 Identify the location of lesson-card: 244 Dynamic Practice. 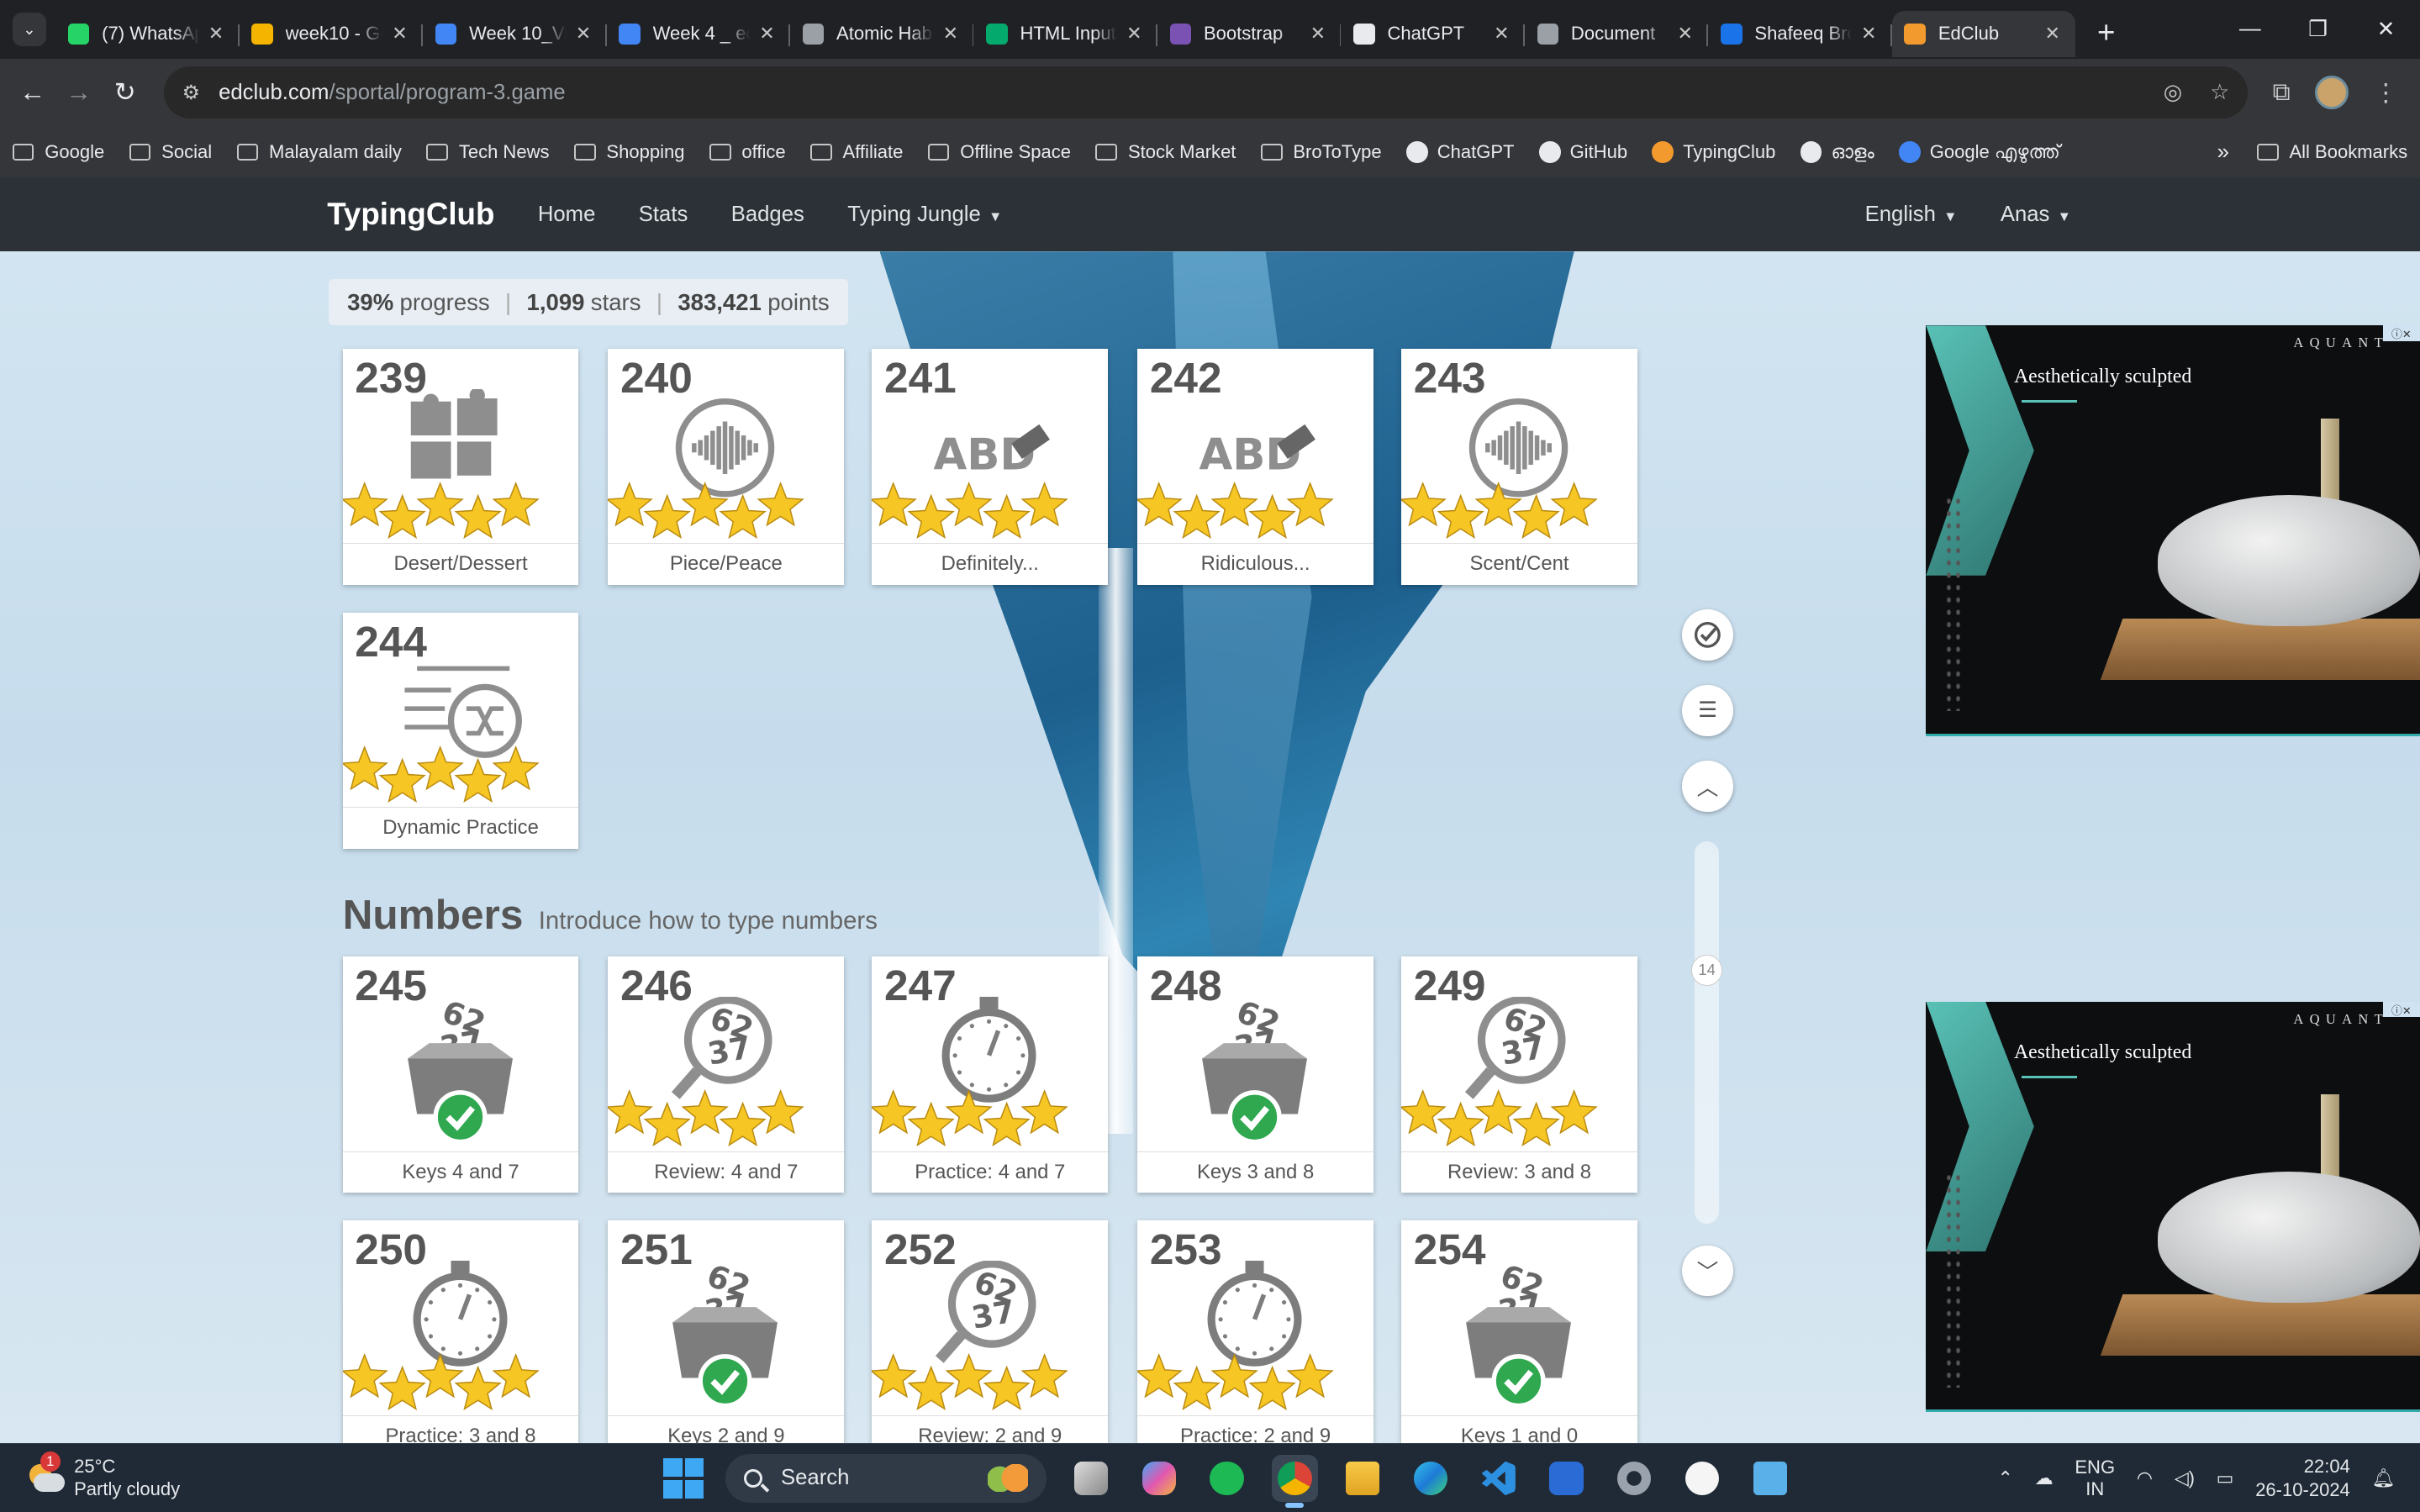
(460, 731).